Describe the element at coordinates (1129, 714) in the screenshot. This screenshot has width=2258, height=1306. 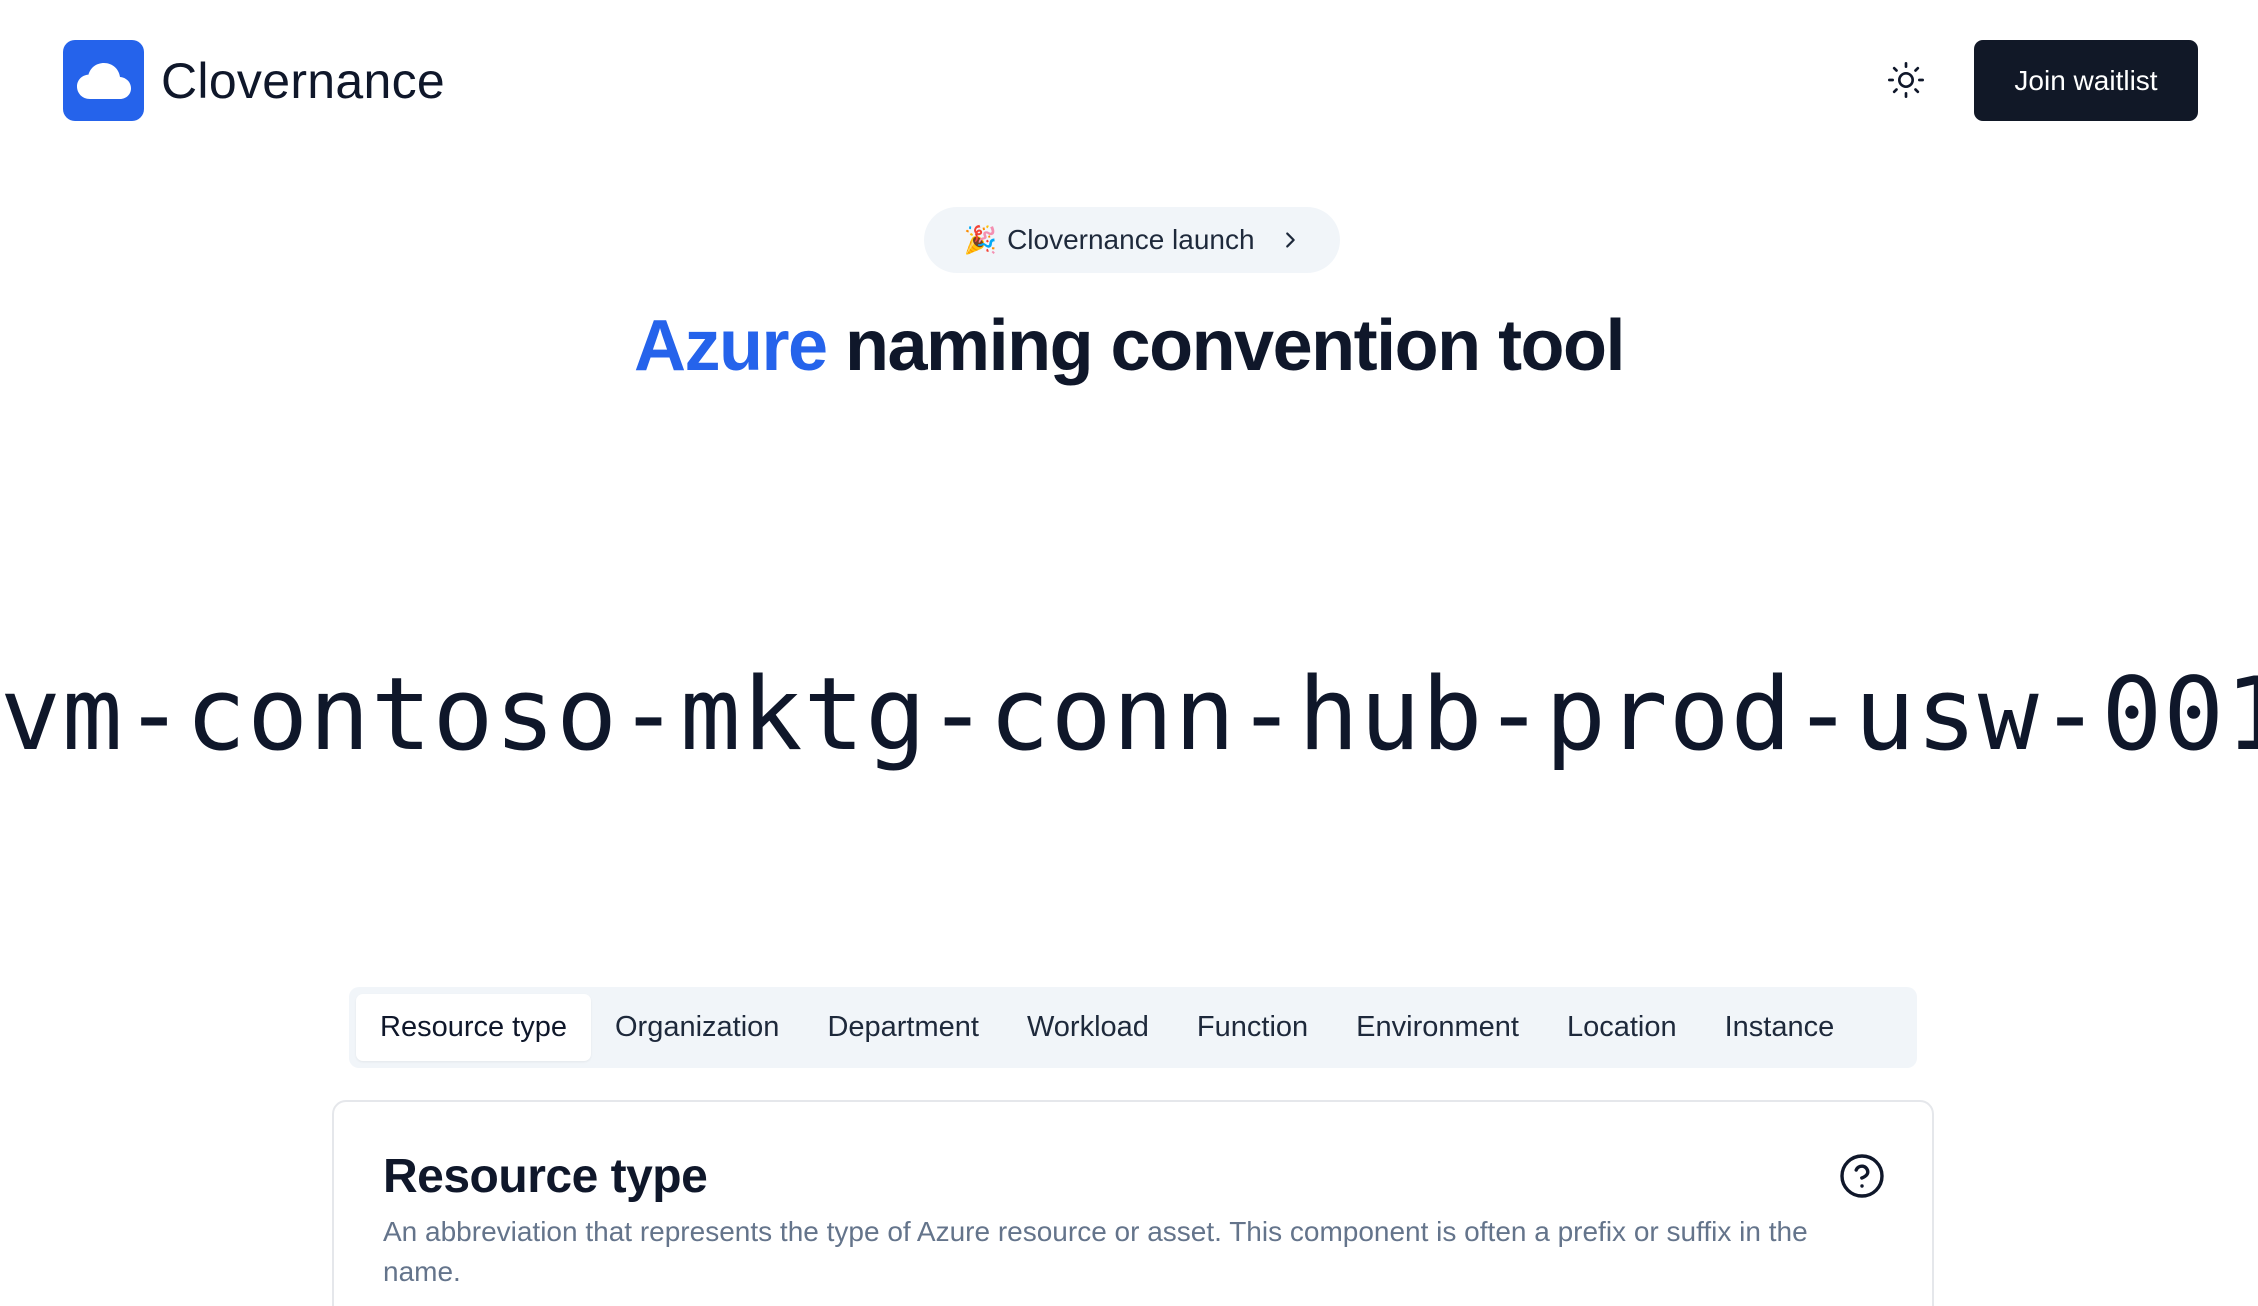
I see `generated-resource-name: vm-contoso-mktg-conn-hub-prod-usw-001` at that location.